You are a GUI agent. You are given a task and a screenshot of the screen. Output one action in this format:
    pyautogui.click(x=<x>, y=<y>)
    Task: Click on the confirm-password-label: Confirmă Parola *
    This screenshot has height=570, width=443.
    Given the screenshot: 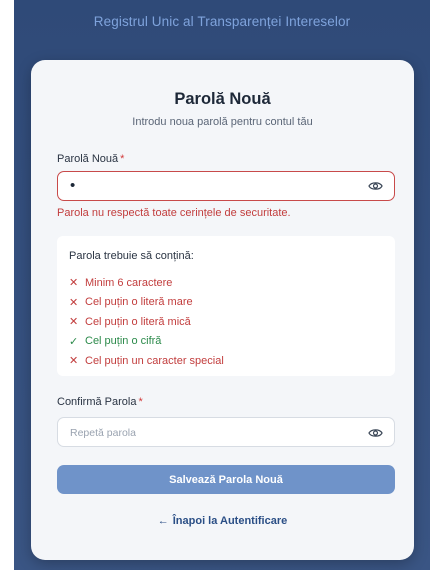 What is the action you would take?
    pyautogui.click(x=100, y=402)
    